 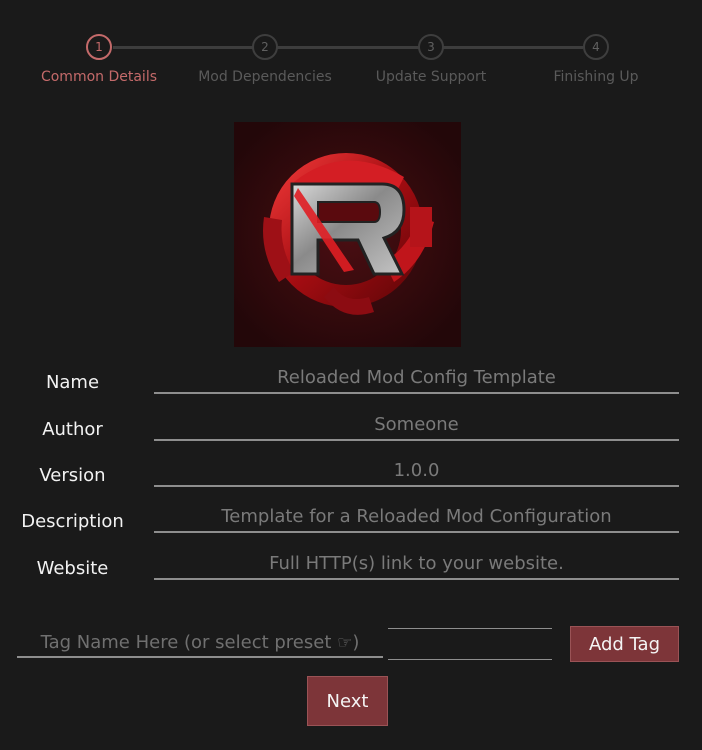 What do you see at coordinates (99, 77) in the screenshot?
I see `step-label: Common Details` at bounding box center [99, 77].